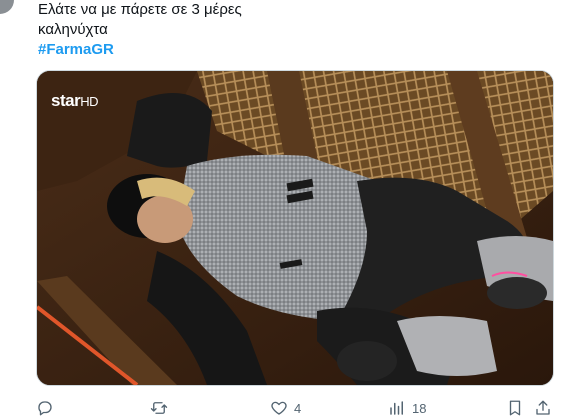 This screenshot has height=420, width=572. I want to click on like-button: 4, so click(285, 408).